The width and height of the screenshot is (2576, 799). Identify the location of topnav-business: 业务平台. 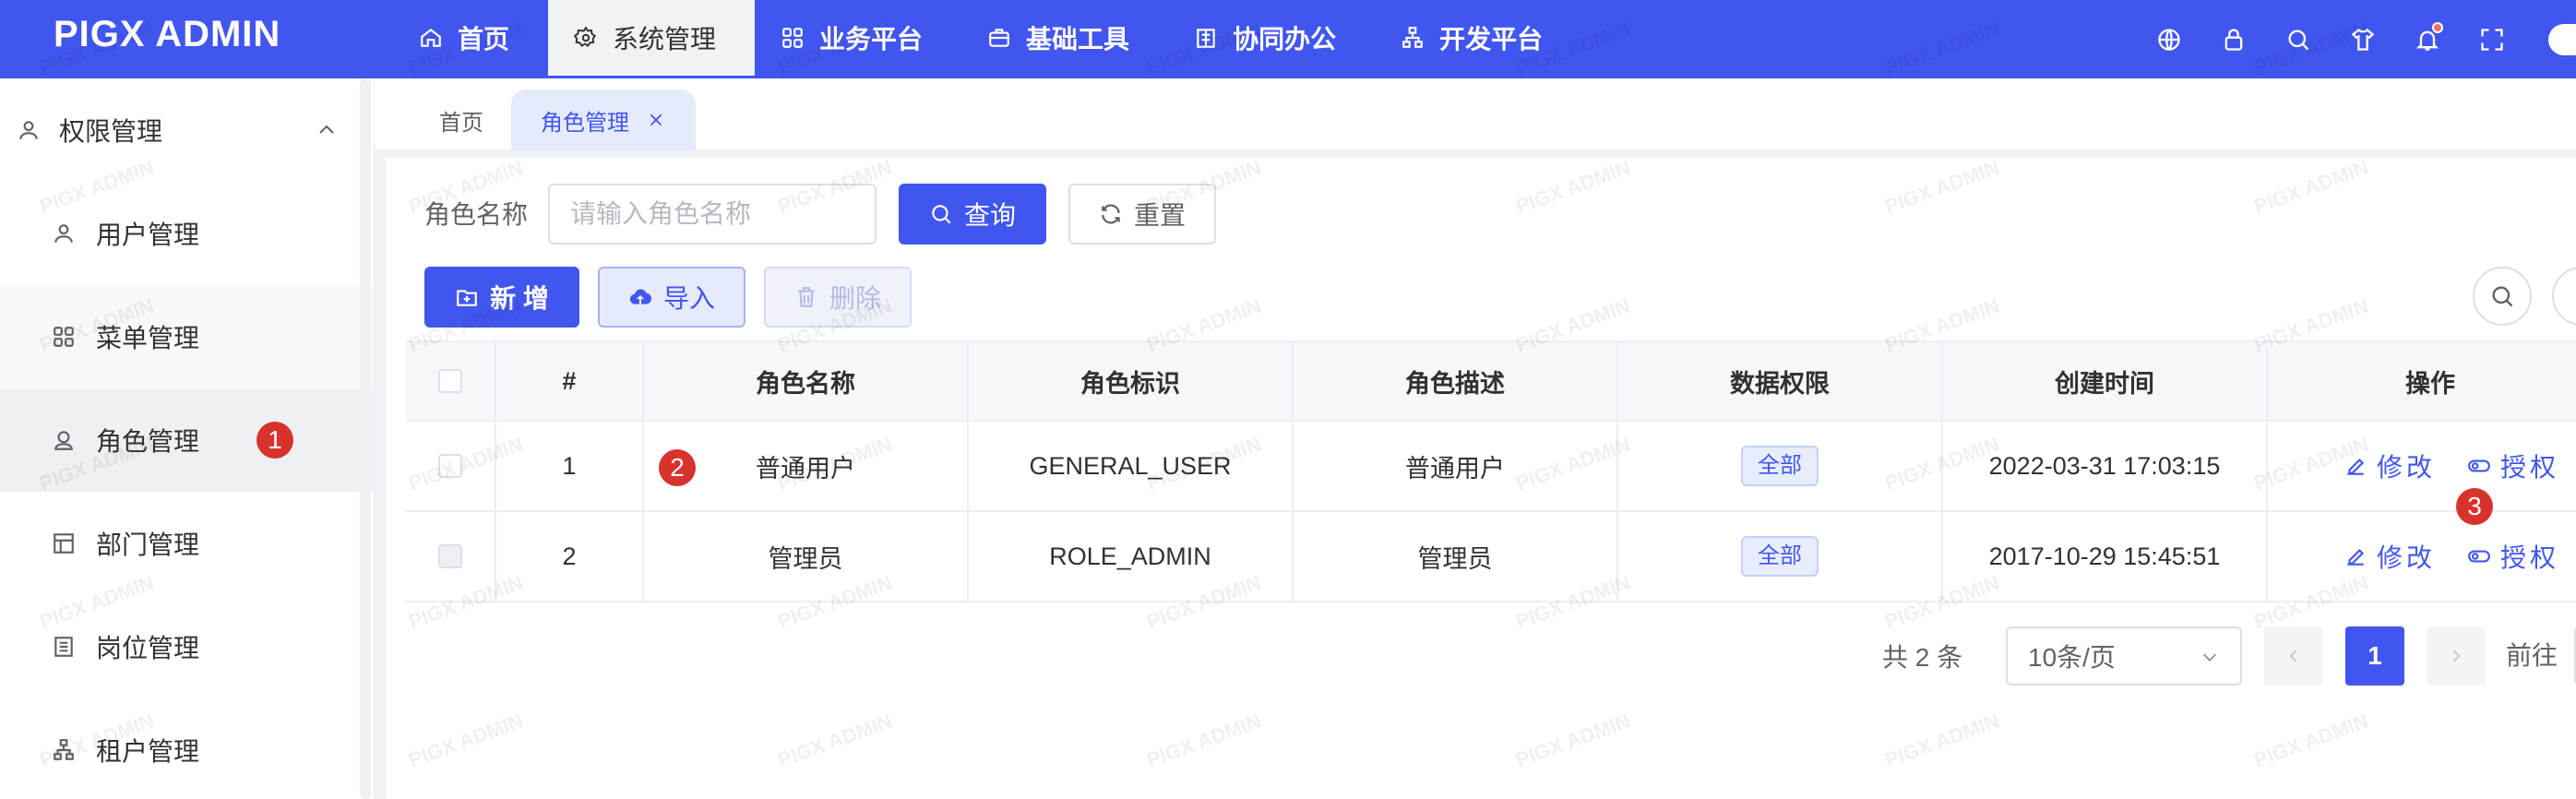
(858, 38).